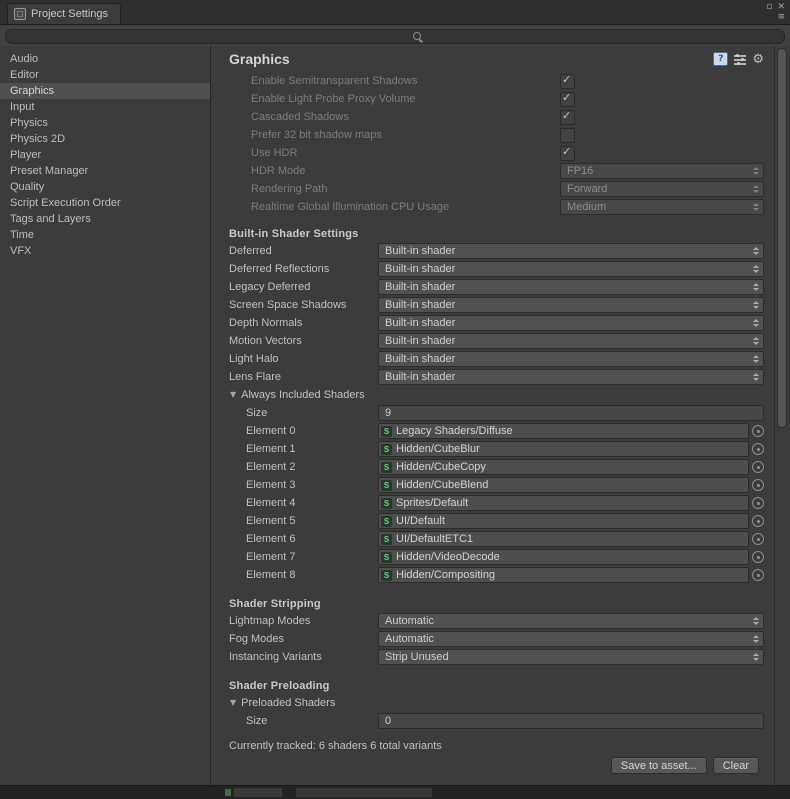  What do you see at coordinates (64, 13) in the screenshot?
I see `window-tab: Project Settings` at bounding box center [64, 13].